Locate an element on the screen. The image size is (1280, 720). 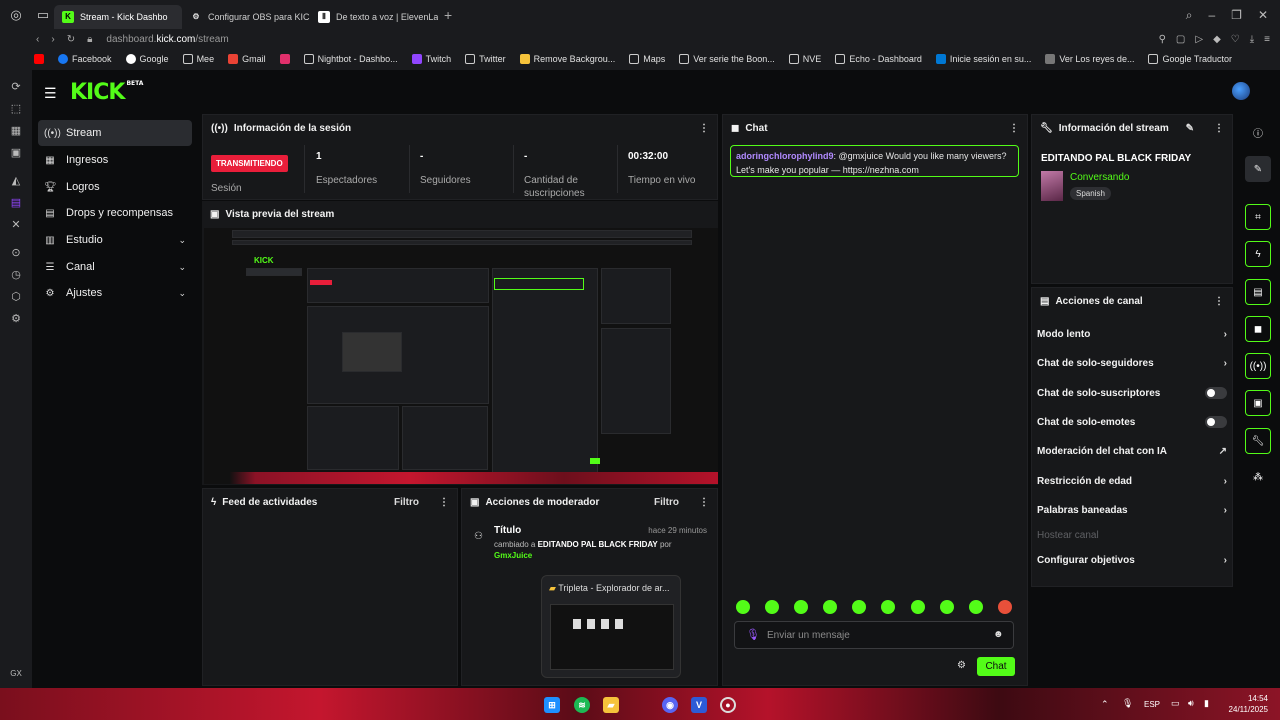
restore-icon: ❐ is located at coordinates (1236, 15).